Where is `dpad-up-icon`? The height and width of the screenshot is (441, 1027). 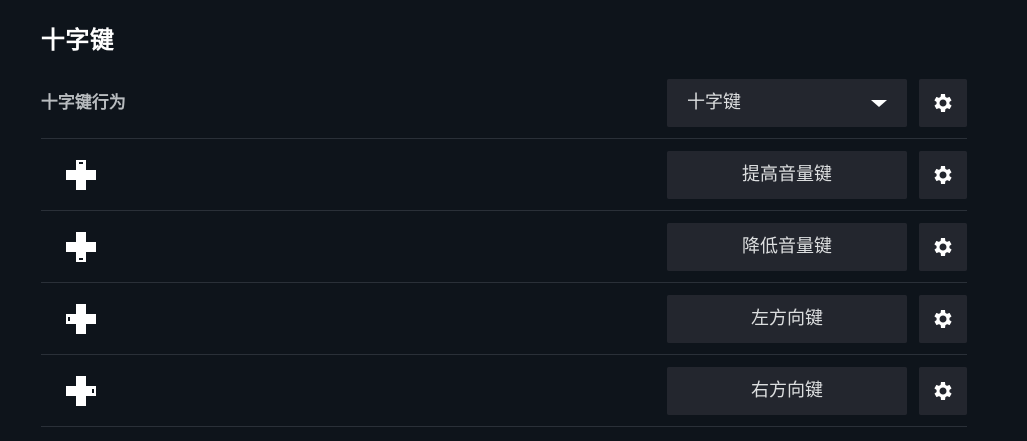
dpad-up-icon is located at coordinates (81, 175).